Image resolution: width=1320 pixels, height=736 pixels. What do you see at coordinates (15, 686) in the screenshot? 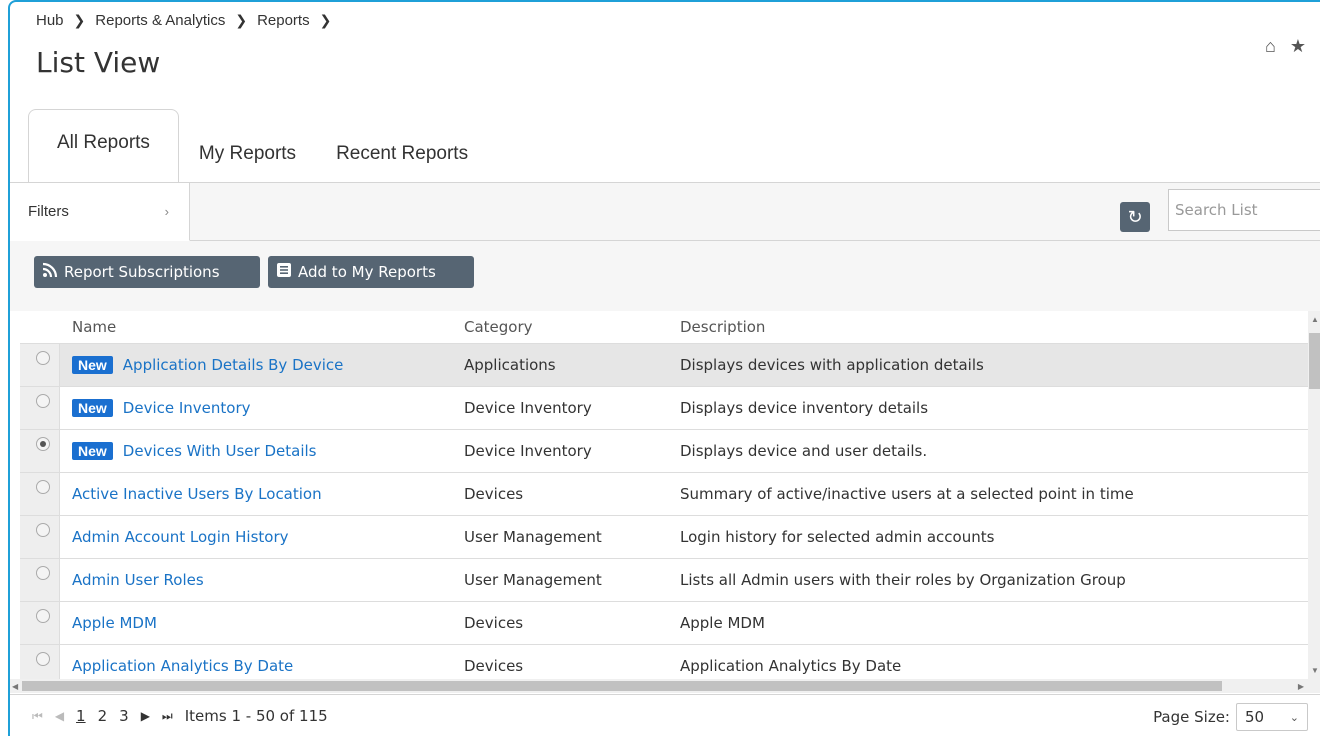
I see `scroll-left-icon: ◀` at bounding box center [15, 686].